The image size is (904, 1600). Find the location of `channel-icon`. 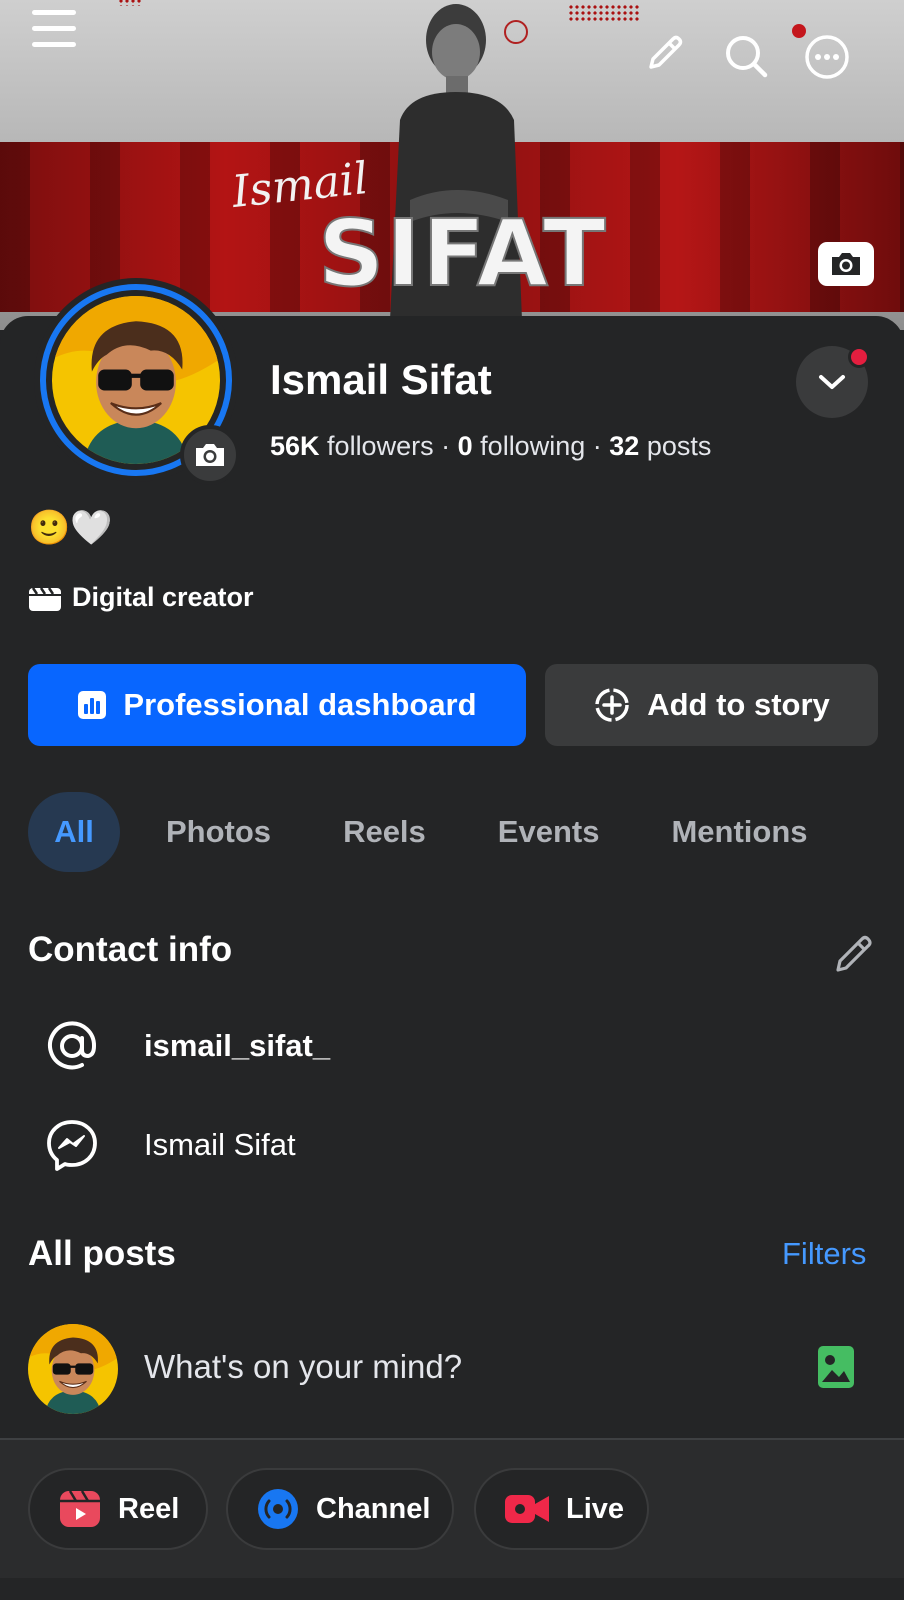

channel-icon is located at coordinates (278, 1509).